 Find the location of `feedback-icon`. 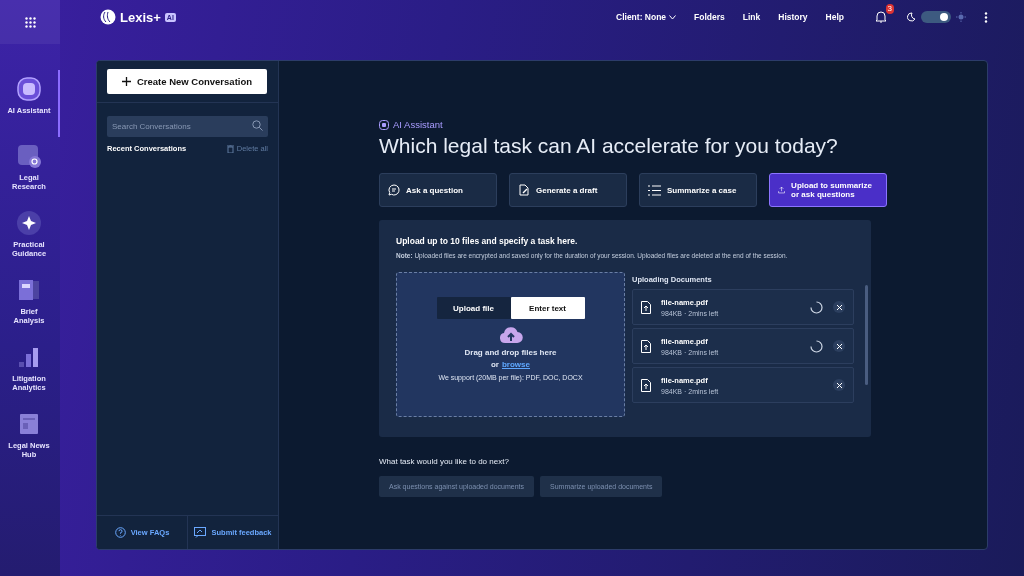

feedback-icon is located at coordinates (200, 532).